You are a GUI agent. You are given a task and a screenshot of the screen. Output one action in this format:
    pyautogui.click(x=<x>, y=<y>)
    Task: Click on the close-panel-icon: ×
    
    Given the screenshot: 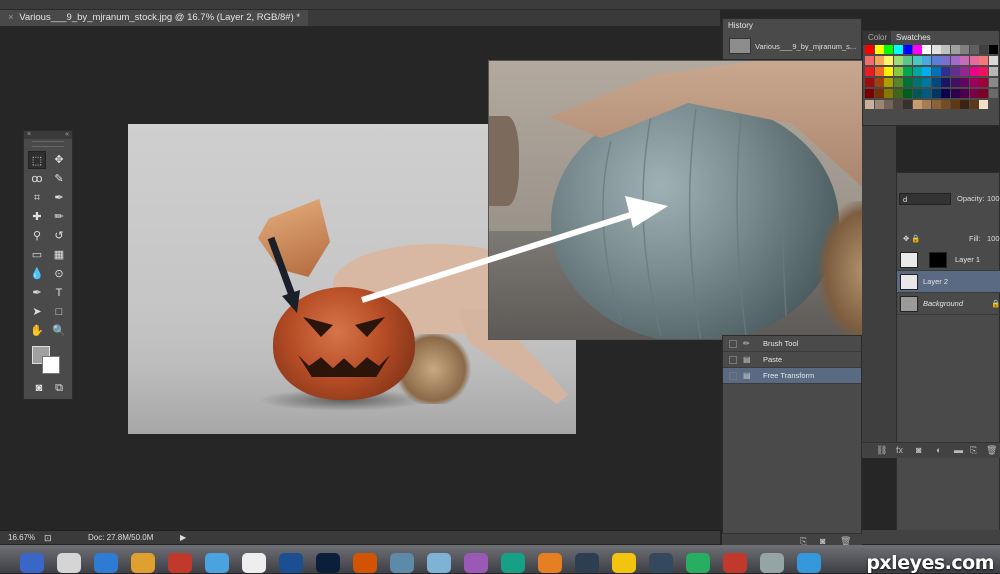 What is the action you would take?
    pyautogui.click(x=29, y=135)
    